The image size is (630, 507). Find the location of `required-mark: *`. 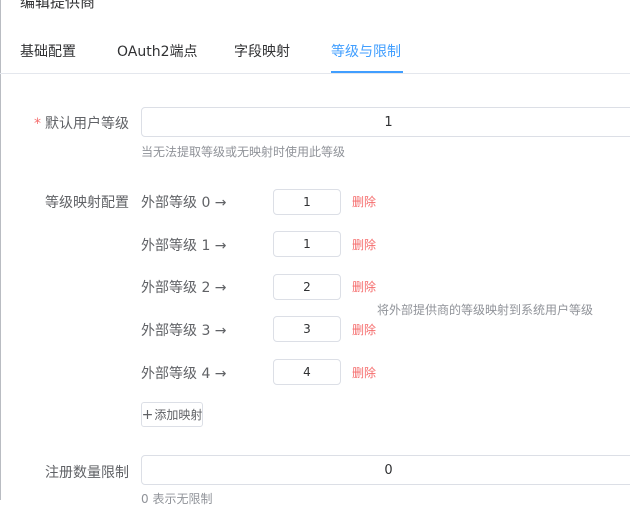

required-mark: * is located at coordinates (37, 124).